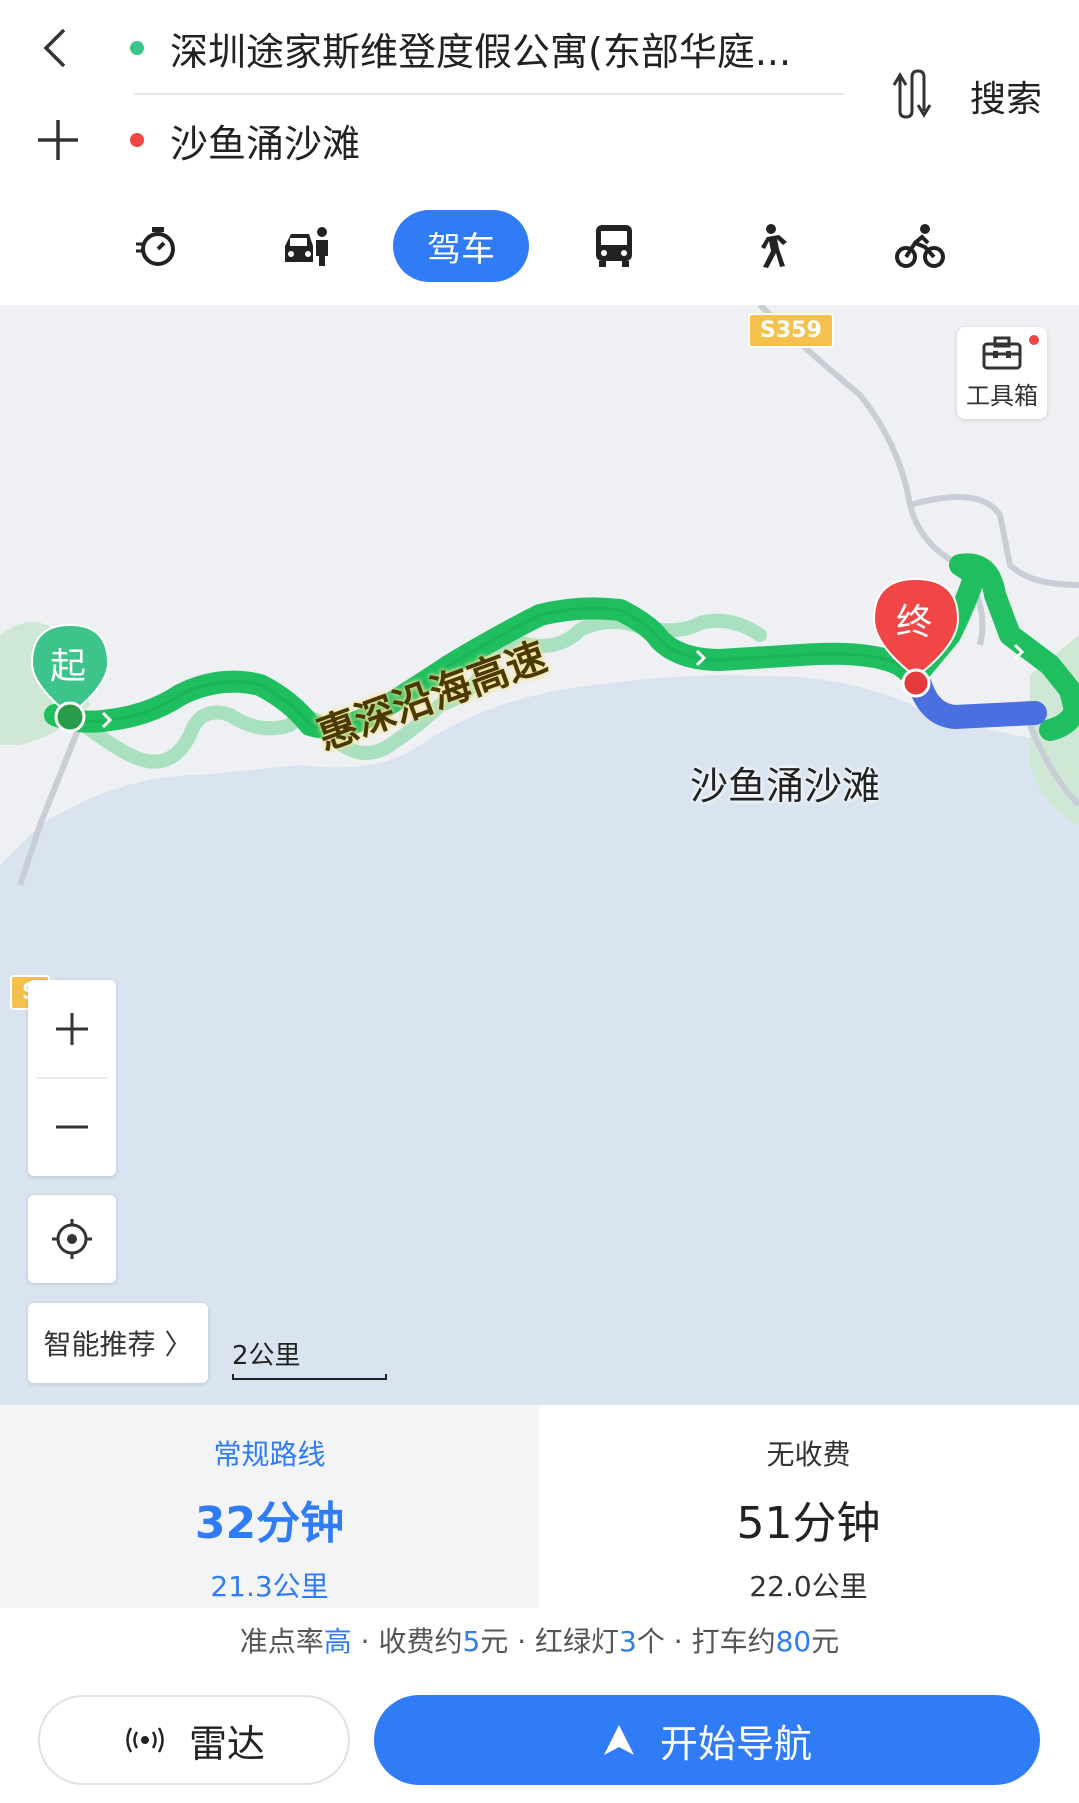  I want to click on chevron-left-icon, so click(54, 48).